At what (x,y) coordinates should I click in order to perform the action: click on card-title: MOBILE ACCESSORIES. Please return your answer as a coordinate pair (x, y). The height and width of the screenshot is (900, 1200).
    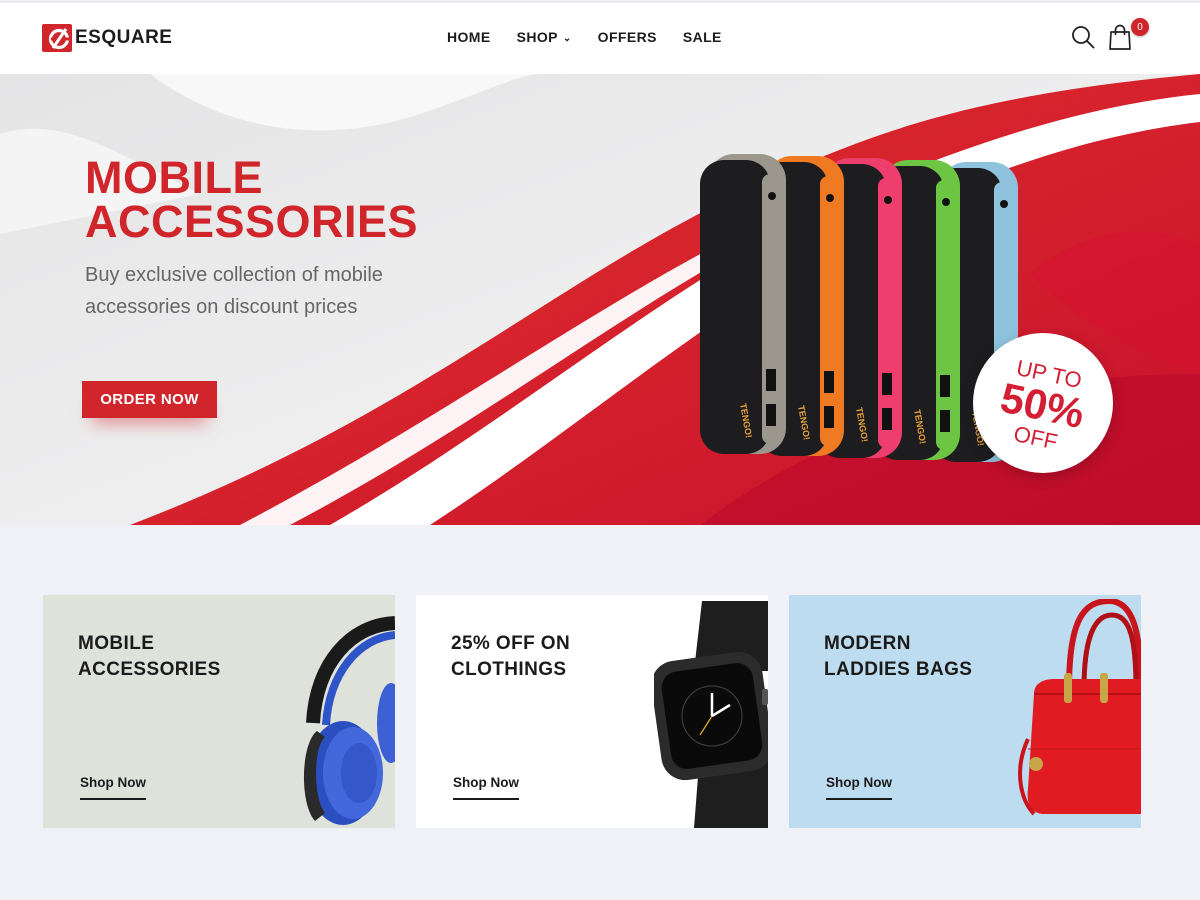
    Looking at the image, I should click on (173, 657).